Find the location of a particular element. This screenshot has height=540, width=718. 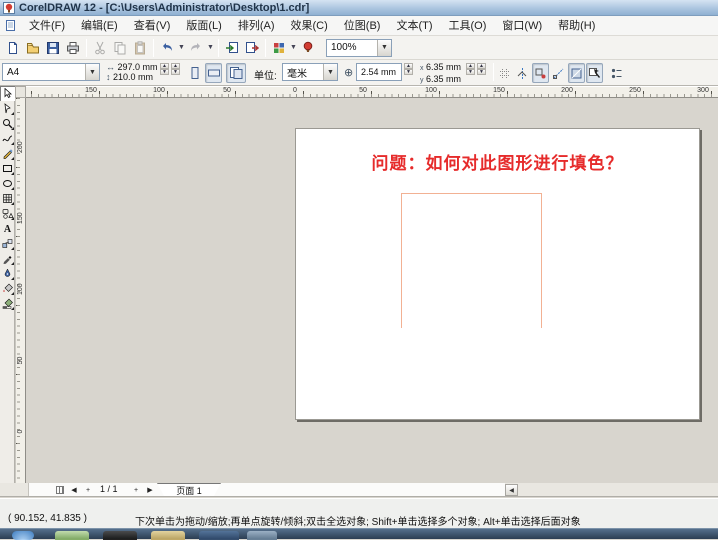

menu-tools: 工具(O) is located at coordinates (468, 26).